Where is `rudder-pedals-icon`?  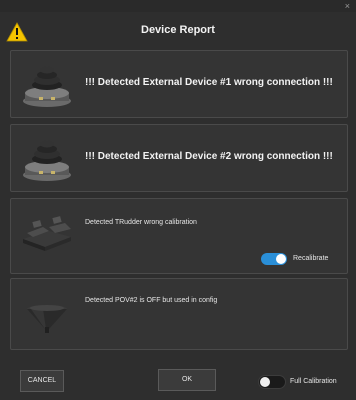 rudder-pedals-icon is located at coordinates (47, 233).